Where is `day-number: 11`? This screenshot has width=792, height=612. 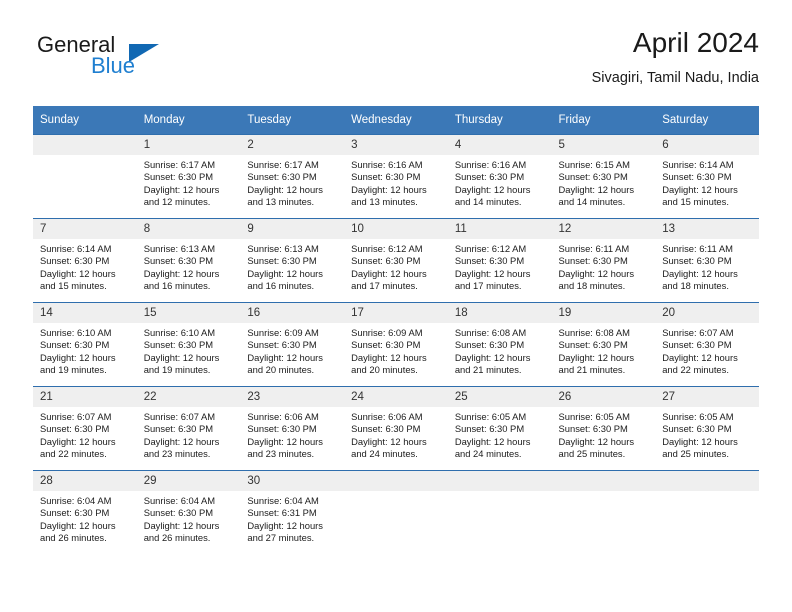 day-number: 11 is located at coordinates (499, 229).